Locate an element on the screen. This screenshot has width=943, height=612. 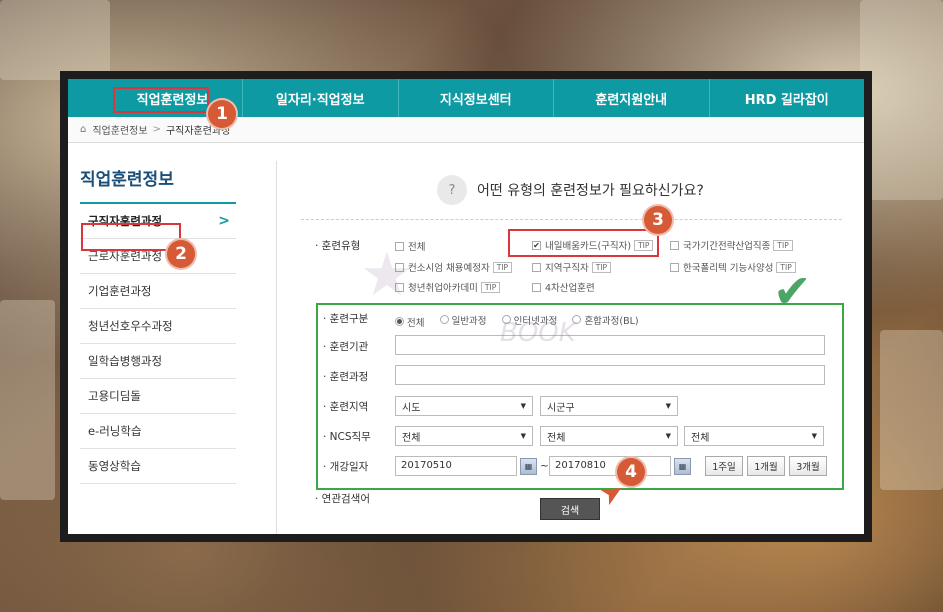
checkbox-label: 한국폴리텍 기능사양성 is located at coordinates (728, 268).